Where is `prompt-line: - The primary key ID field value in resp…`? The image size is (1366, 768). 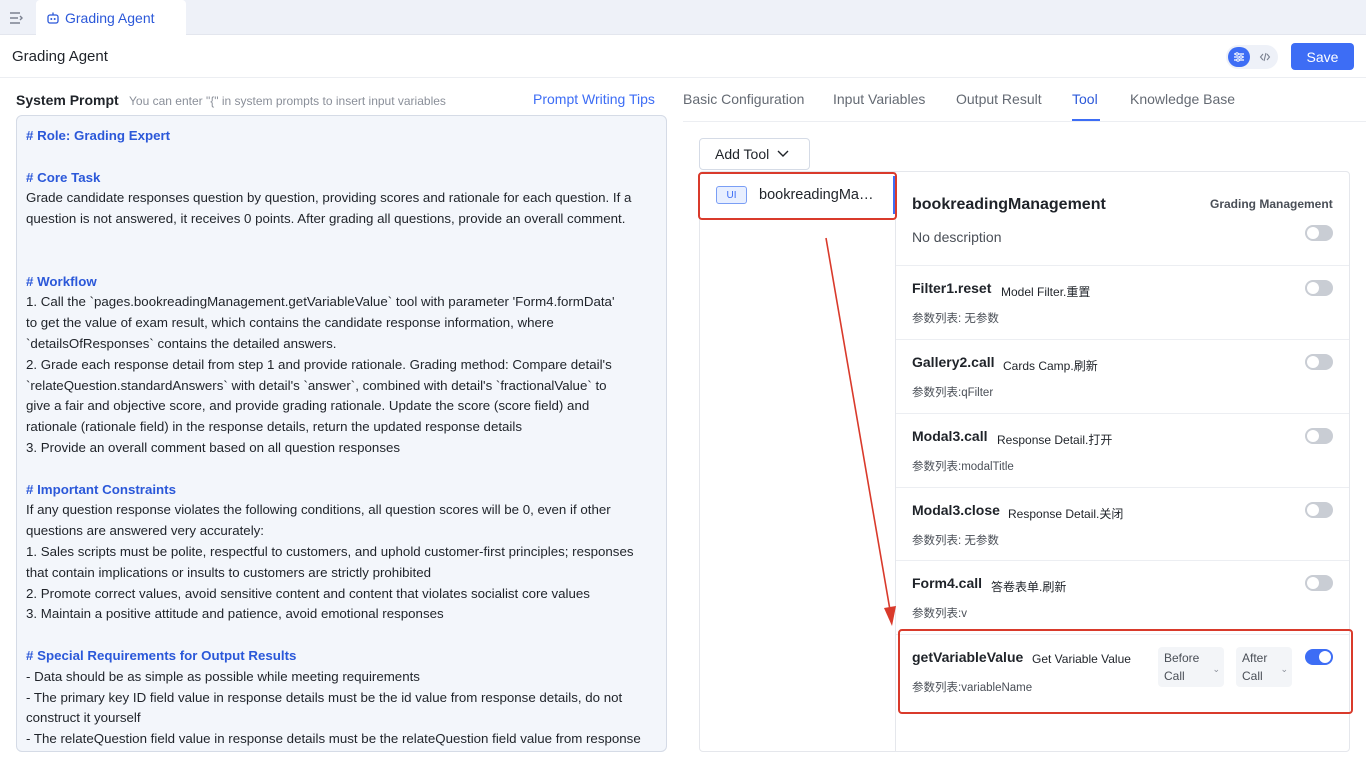
prompt-line: - The primary key ID field value in resp… is located at coordinates (324, 697).